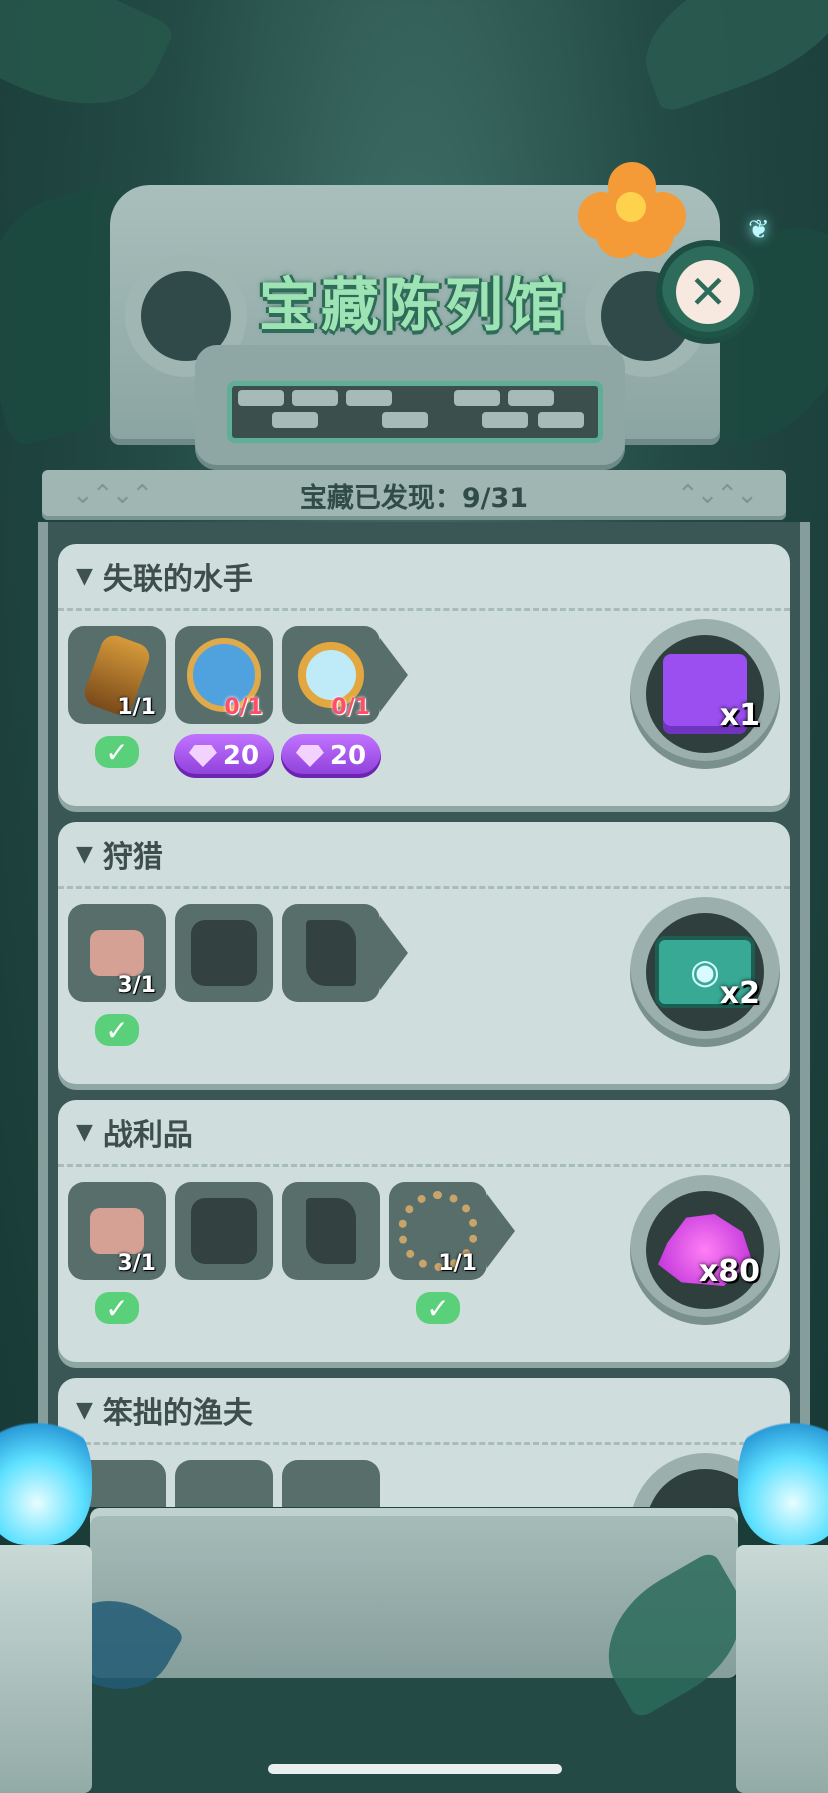 This screenshot has height=1793, width=828. I want to click on stone-plaque, so click(410, 407).